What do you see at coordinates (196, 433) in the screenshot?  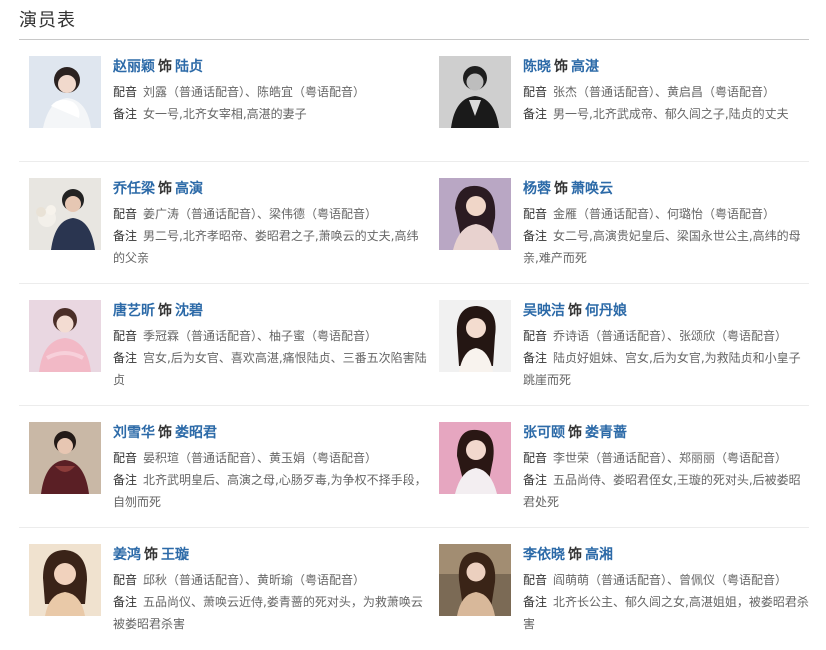 I see `role-name-link: 娄昭君` at bounding box center [196, 433].